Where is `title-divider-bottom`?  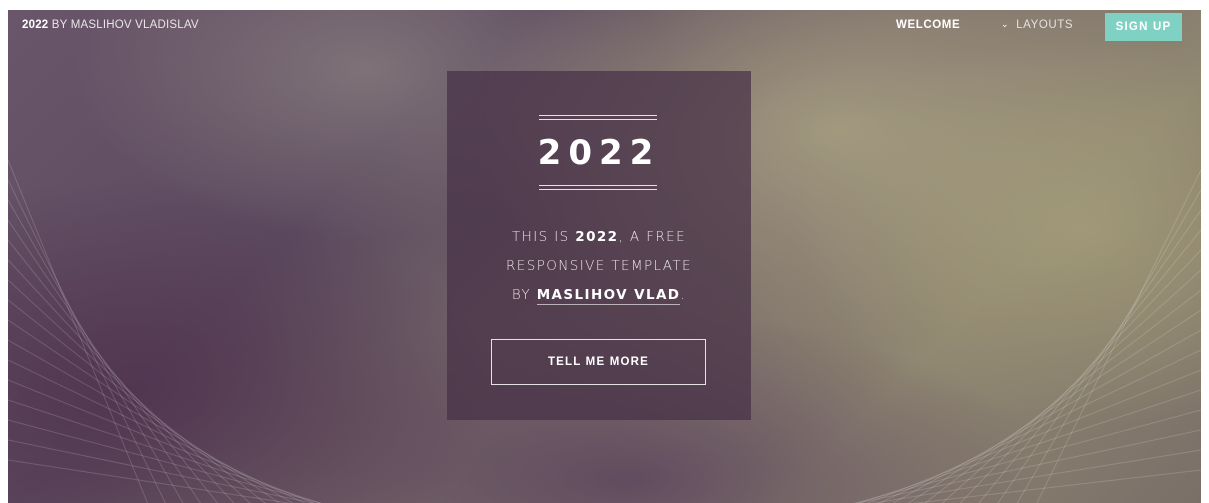
title-divider-bottom is located at coordinates (598, 187).